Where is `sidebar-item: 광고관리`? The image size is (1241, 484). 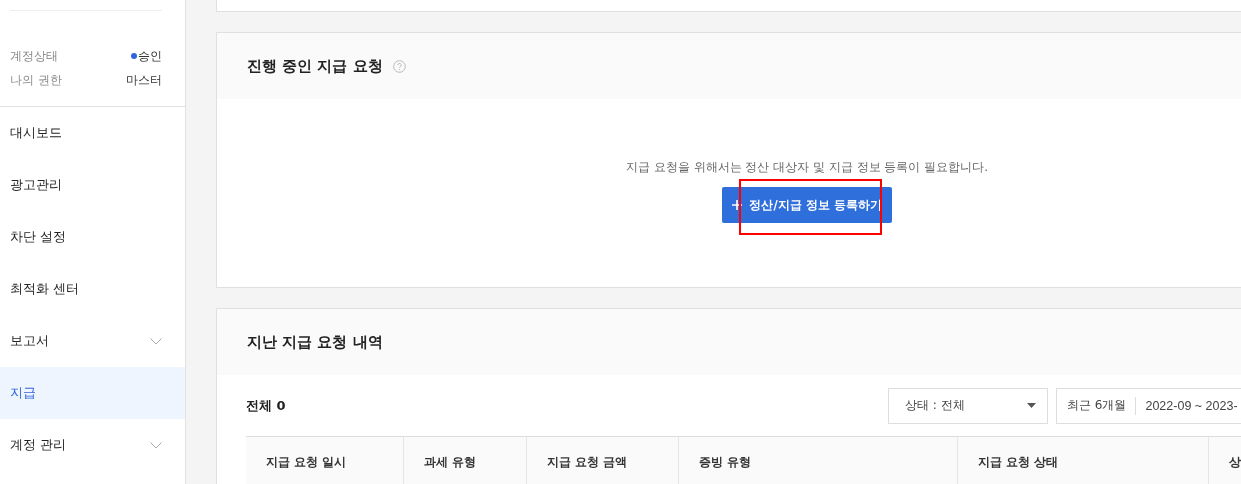 sidebar-item: 광고관리 is located at coordinates (92, 185).